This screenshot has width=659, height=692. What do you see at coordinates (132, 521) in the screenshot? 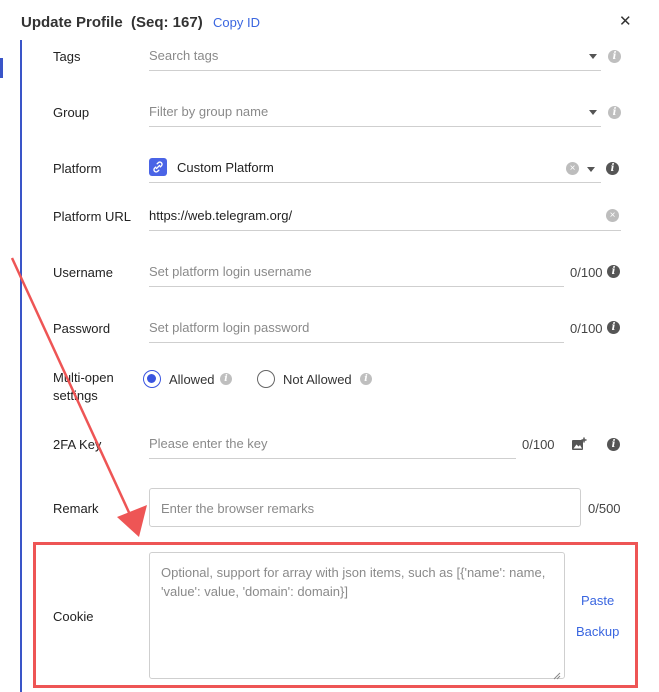
I see `annotation-arrow-head` at bounding box center [132, 521].